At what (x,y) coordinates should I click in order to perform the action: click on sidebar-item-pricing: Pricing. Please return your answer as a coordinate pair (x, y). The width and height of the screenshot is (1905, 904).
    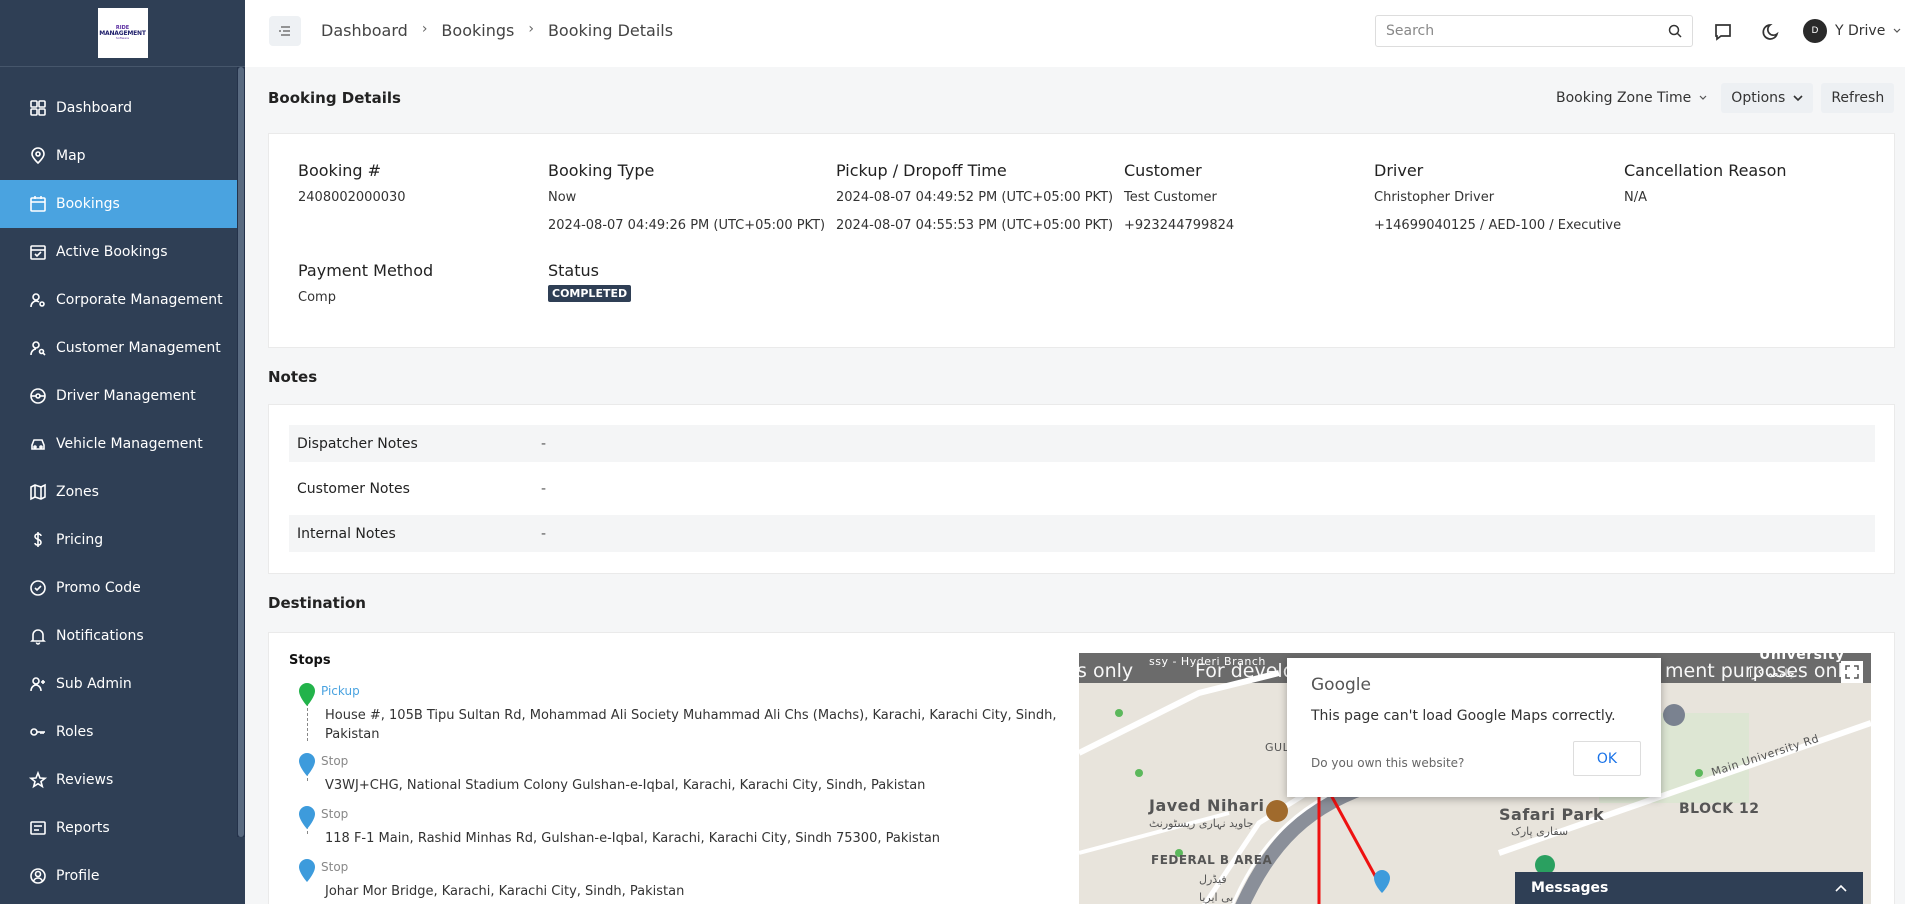
    Looking at the image, I should click on (122, 540).